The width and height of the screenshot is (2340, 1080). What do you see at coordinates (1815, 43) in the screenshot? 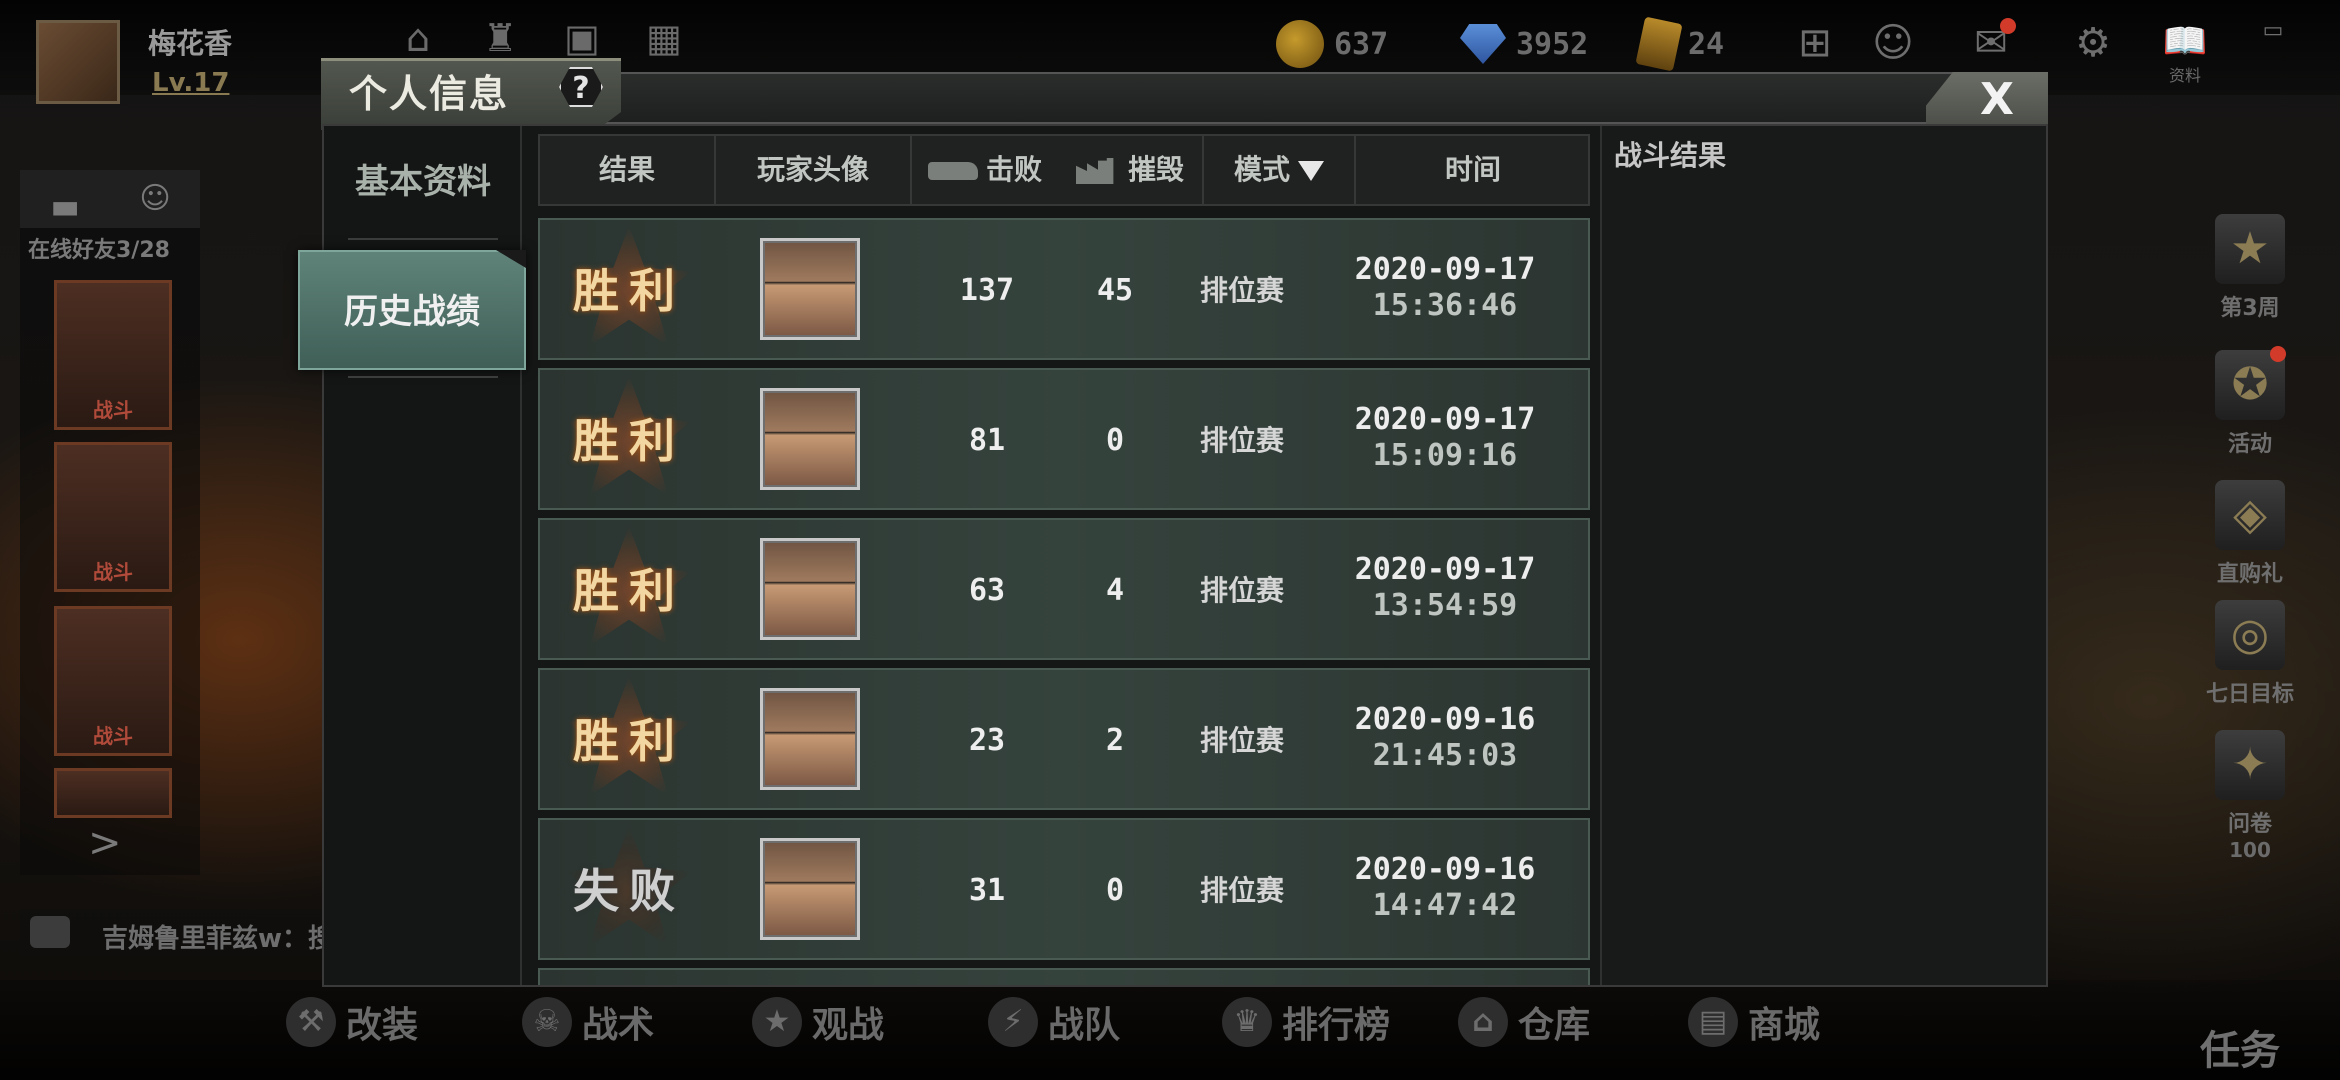
I see `plus-icon: ⊞` at bounding box center [1815, 43].